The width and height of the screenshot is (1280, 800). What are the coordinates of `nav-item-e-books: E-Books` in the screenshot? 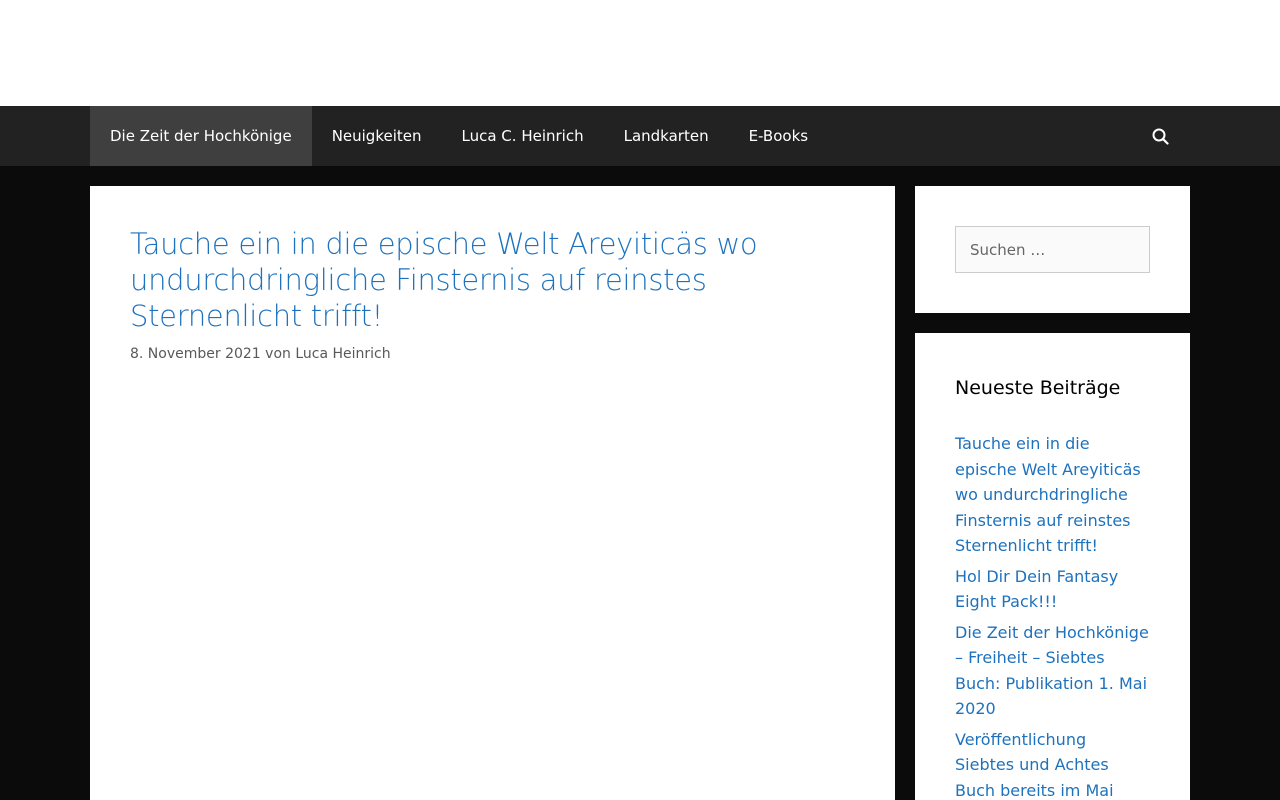 It's located at (779, 136).